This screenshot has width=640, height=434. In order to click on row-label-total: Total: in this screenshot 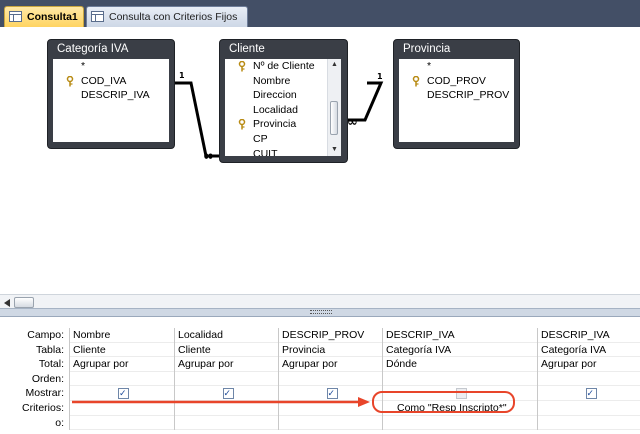, I will do `click(51, 364)`.